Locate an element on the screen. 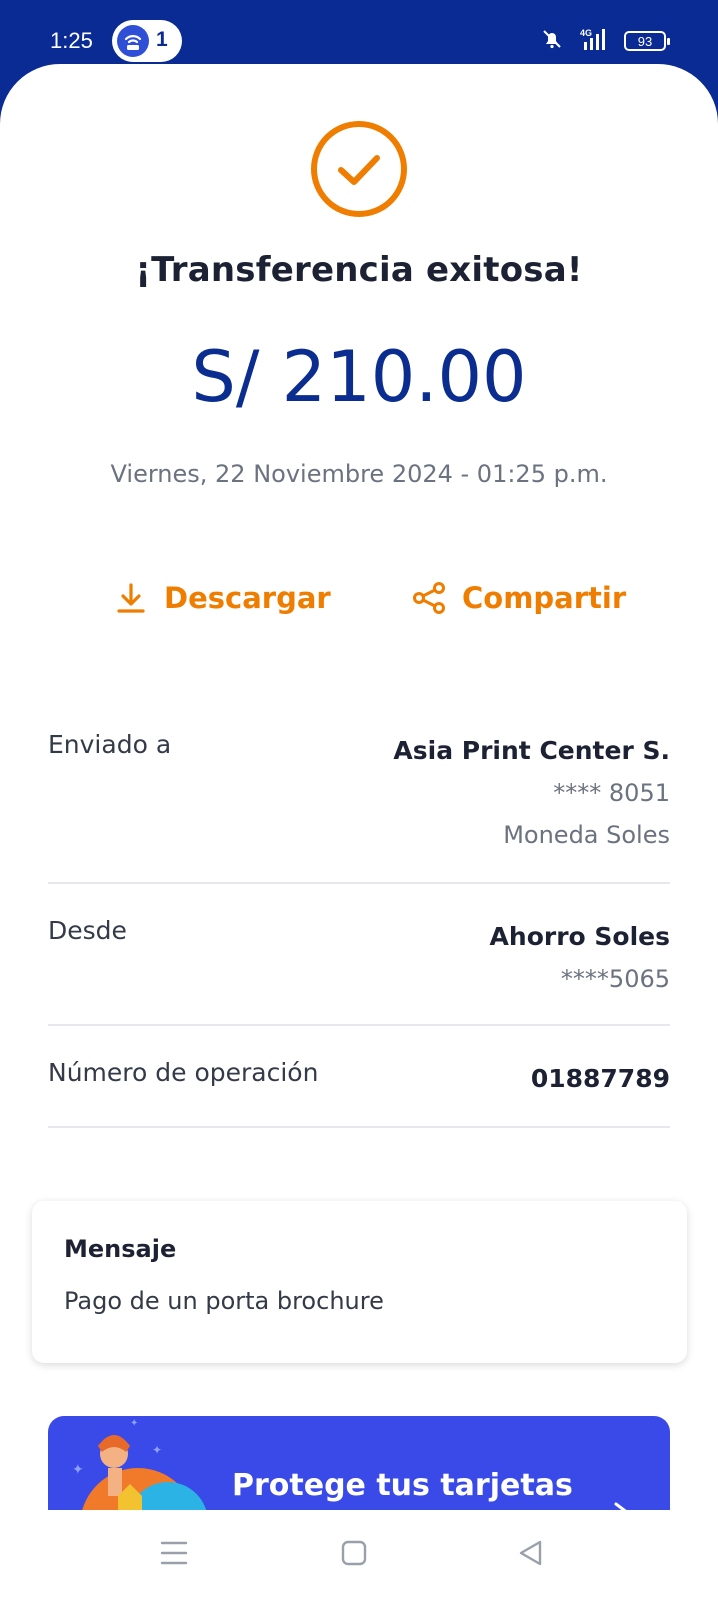 The width and height of the screenshot is (718, 1599). status-icons: 4G 93 is located at coordinates (605, 41).